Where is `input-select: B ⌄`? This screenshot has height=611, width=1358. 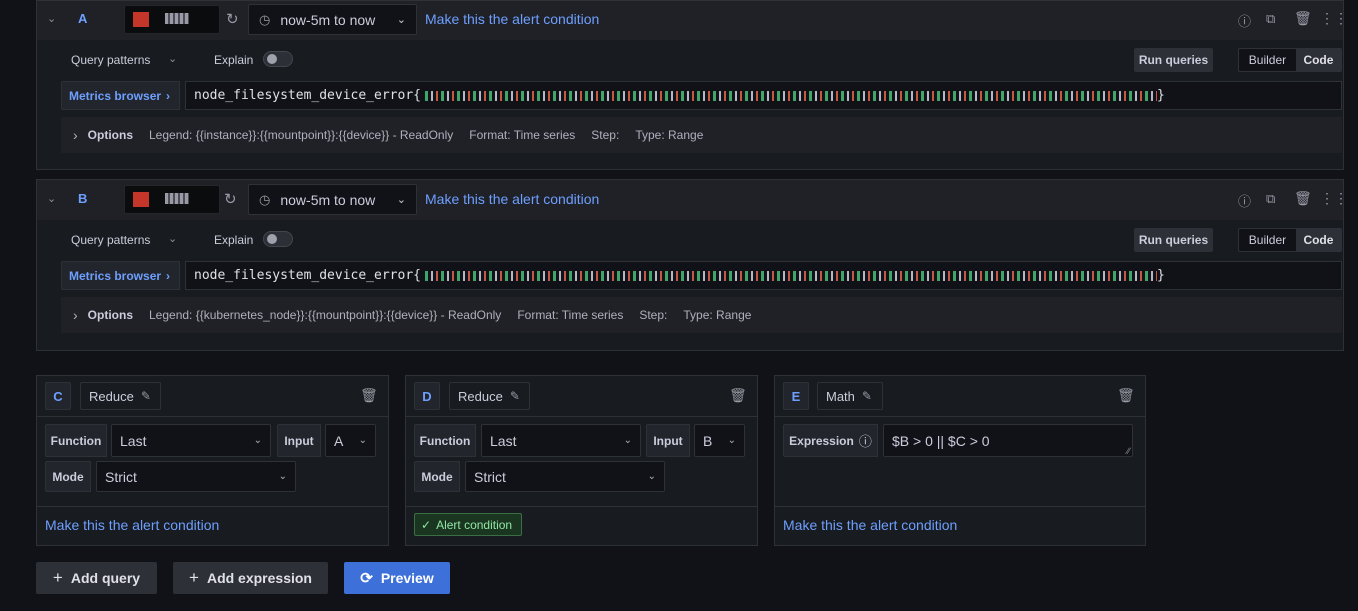 input-select: B ⌄ is located at coordinates (719, 440).